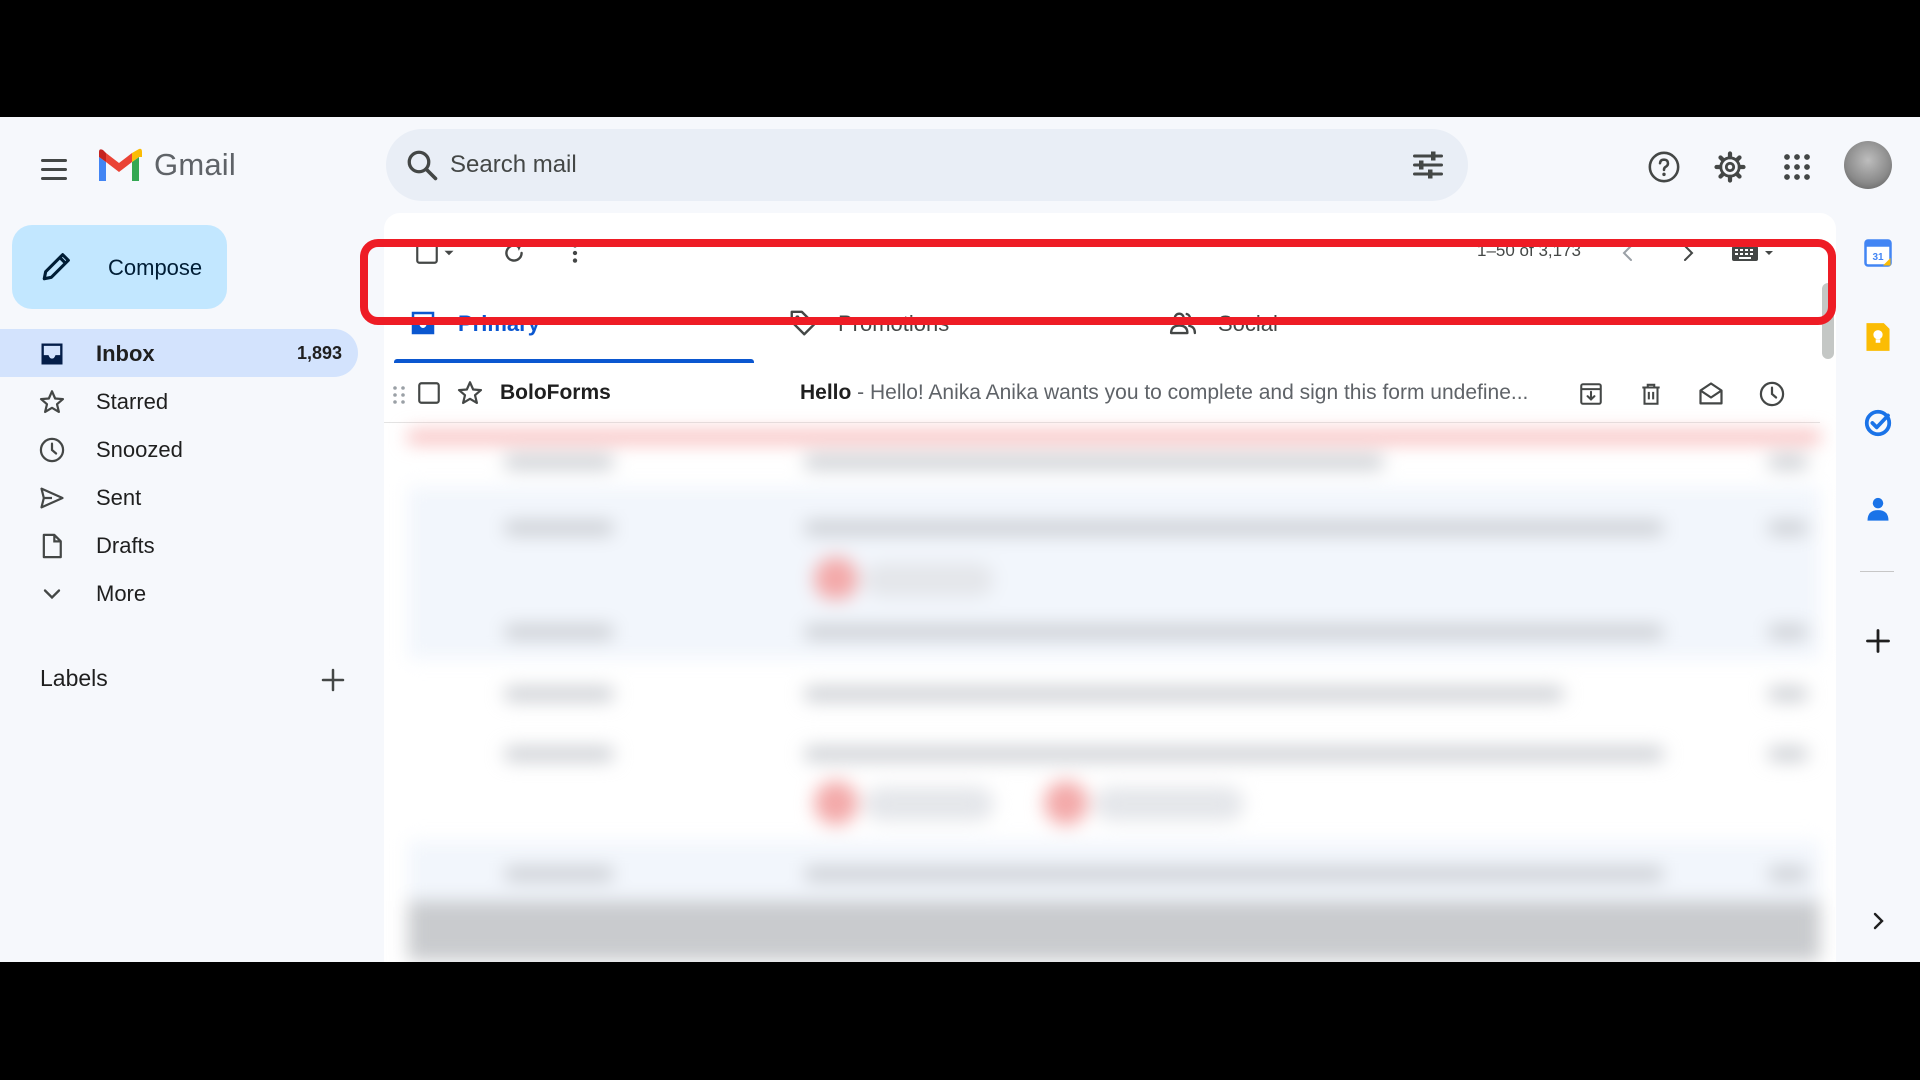 The height and width of the screenshot is (1080, 1920). What do you see at coordinates (427, 253) in the screenshot?
I see `checkbox-icon` at bounding box center [427, 253].